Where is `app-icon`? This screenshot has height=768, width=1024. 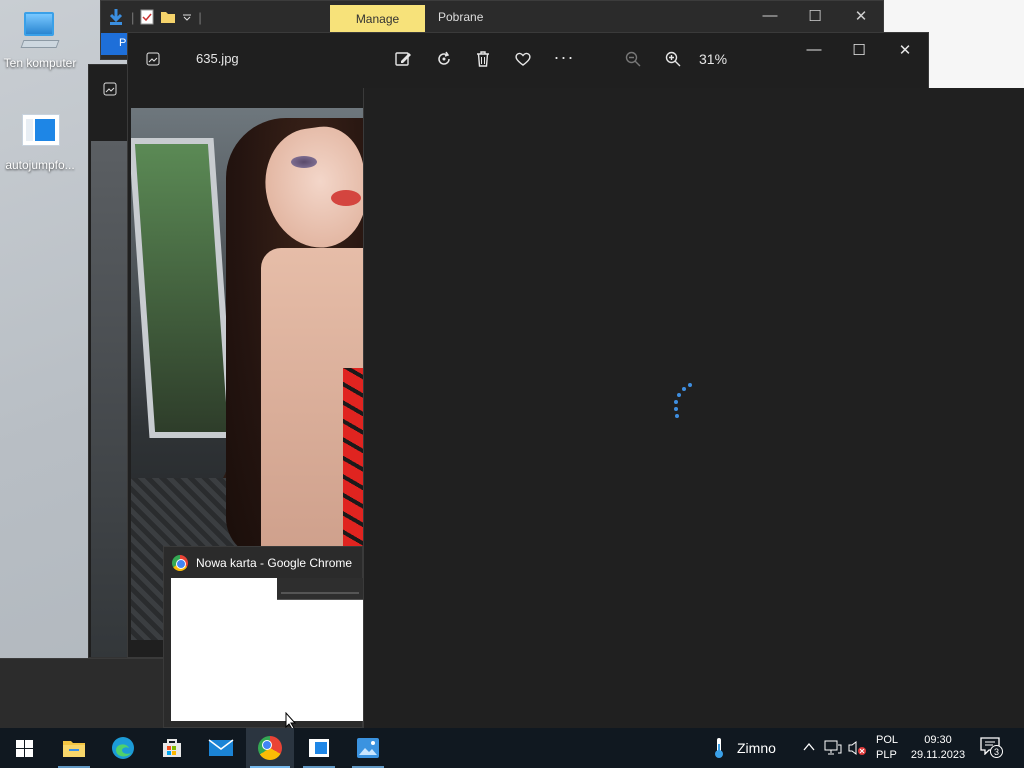 app-icon is located at coordinates (40, 133).